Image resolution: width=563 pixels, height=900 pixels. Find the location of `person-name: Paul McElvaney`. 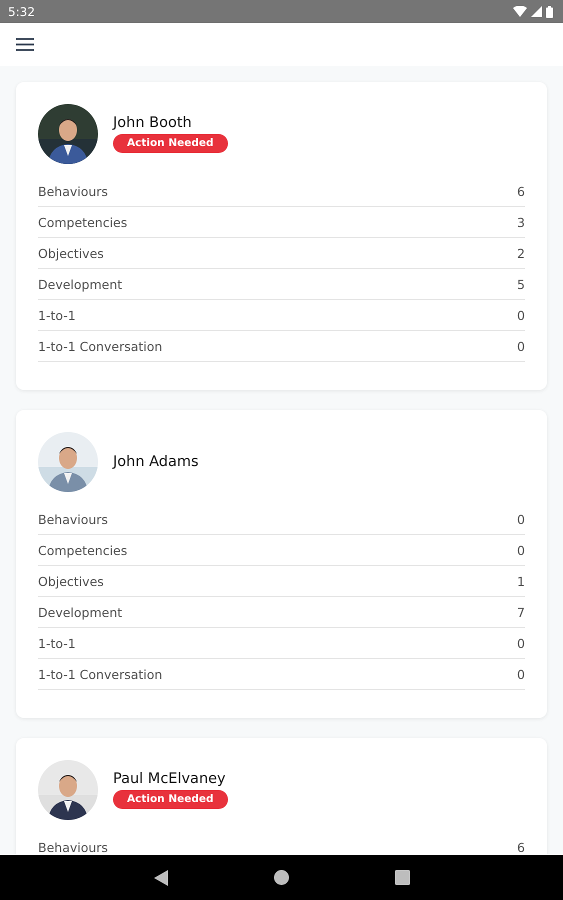

person-name: Paul McElvaney is located at coordinates (169, 779).